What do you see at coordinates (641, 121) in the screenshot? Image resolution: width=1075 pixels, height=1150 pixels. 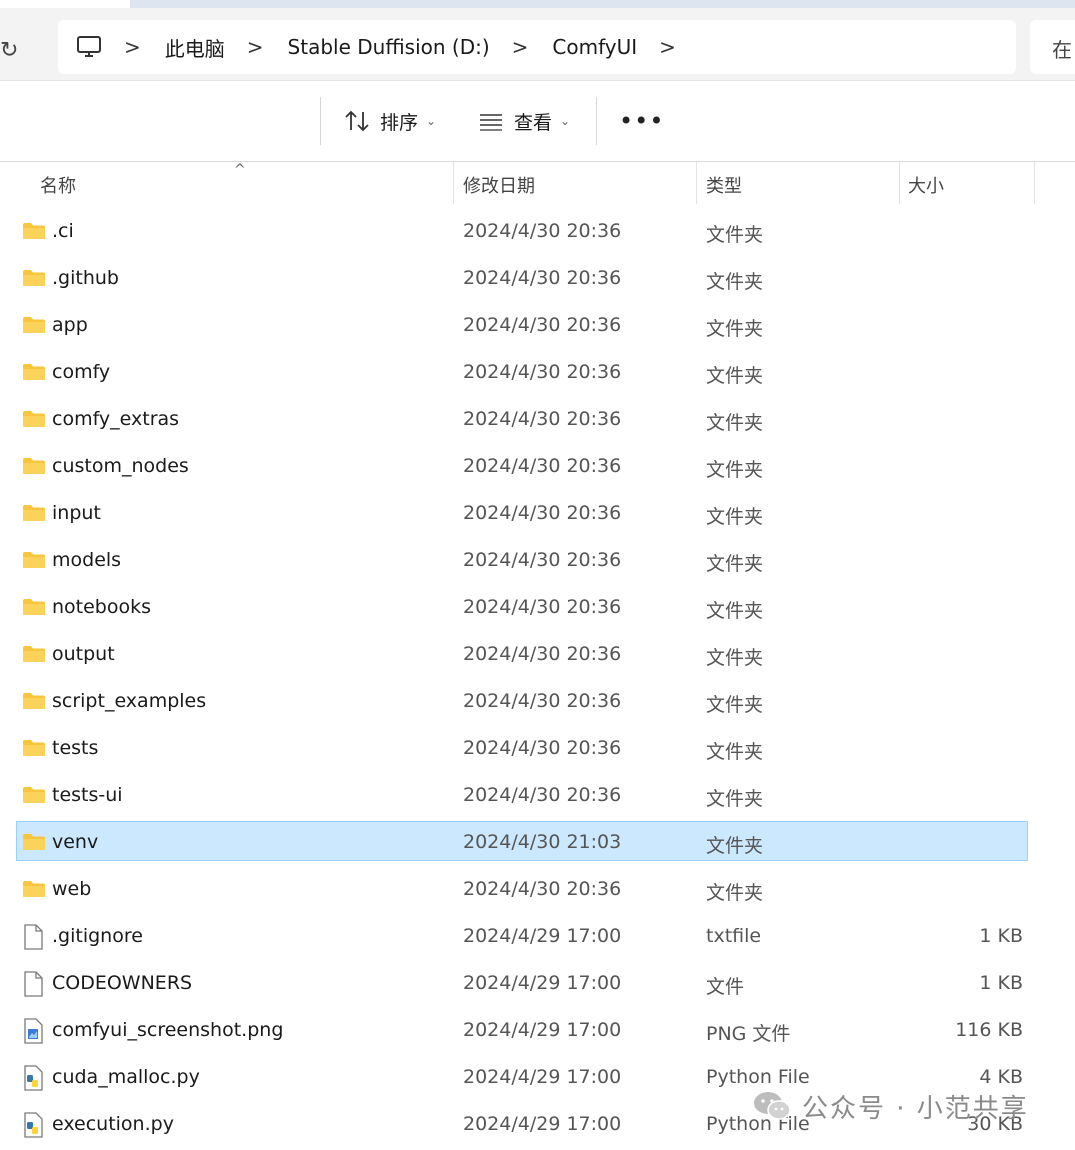 I see `more-options-button: •••` at bounding box center [641, 121].